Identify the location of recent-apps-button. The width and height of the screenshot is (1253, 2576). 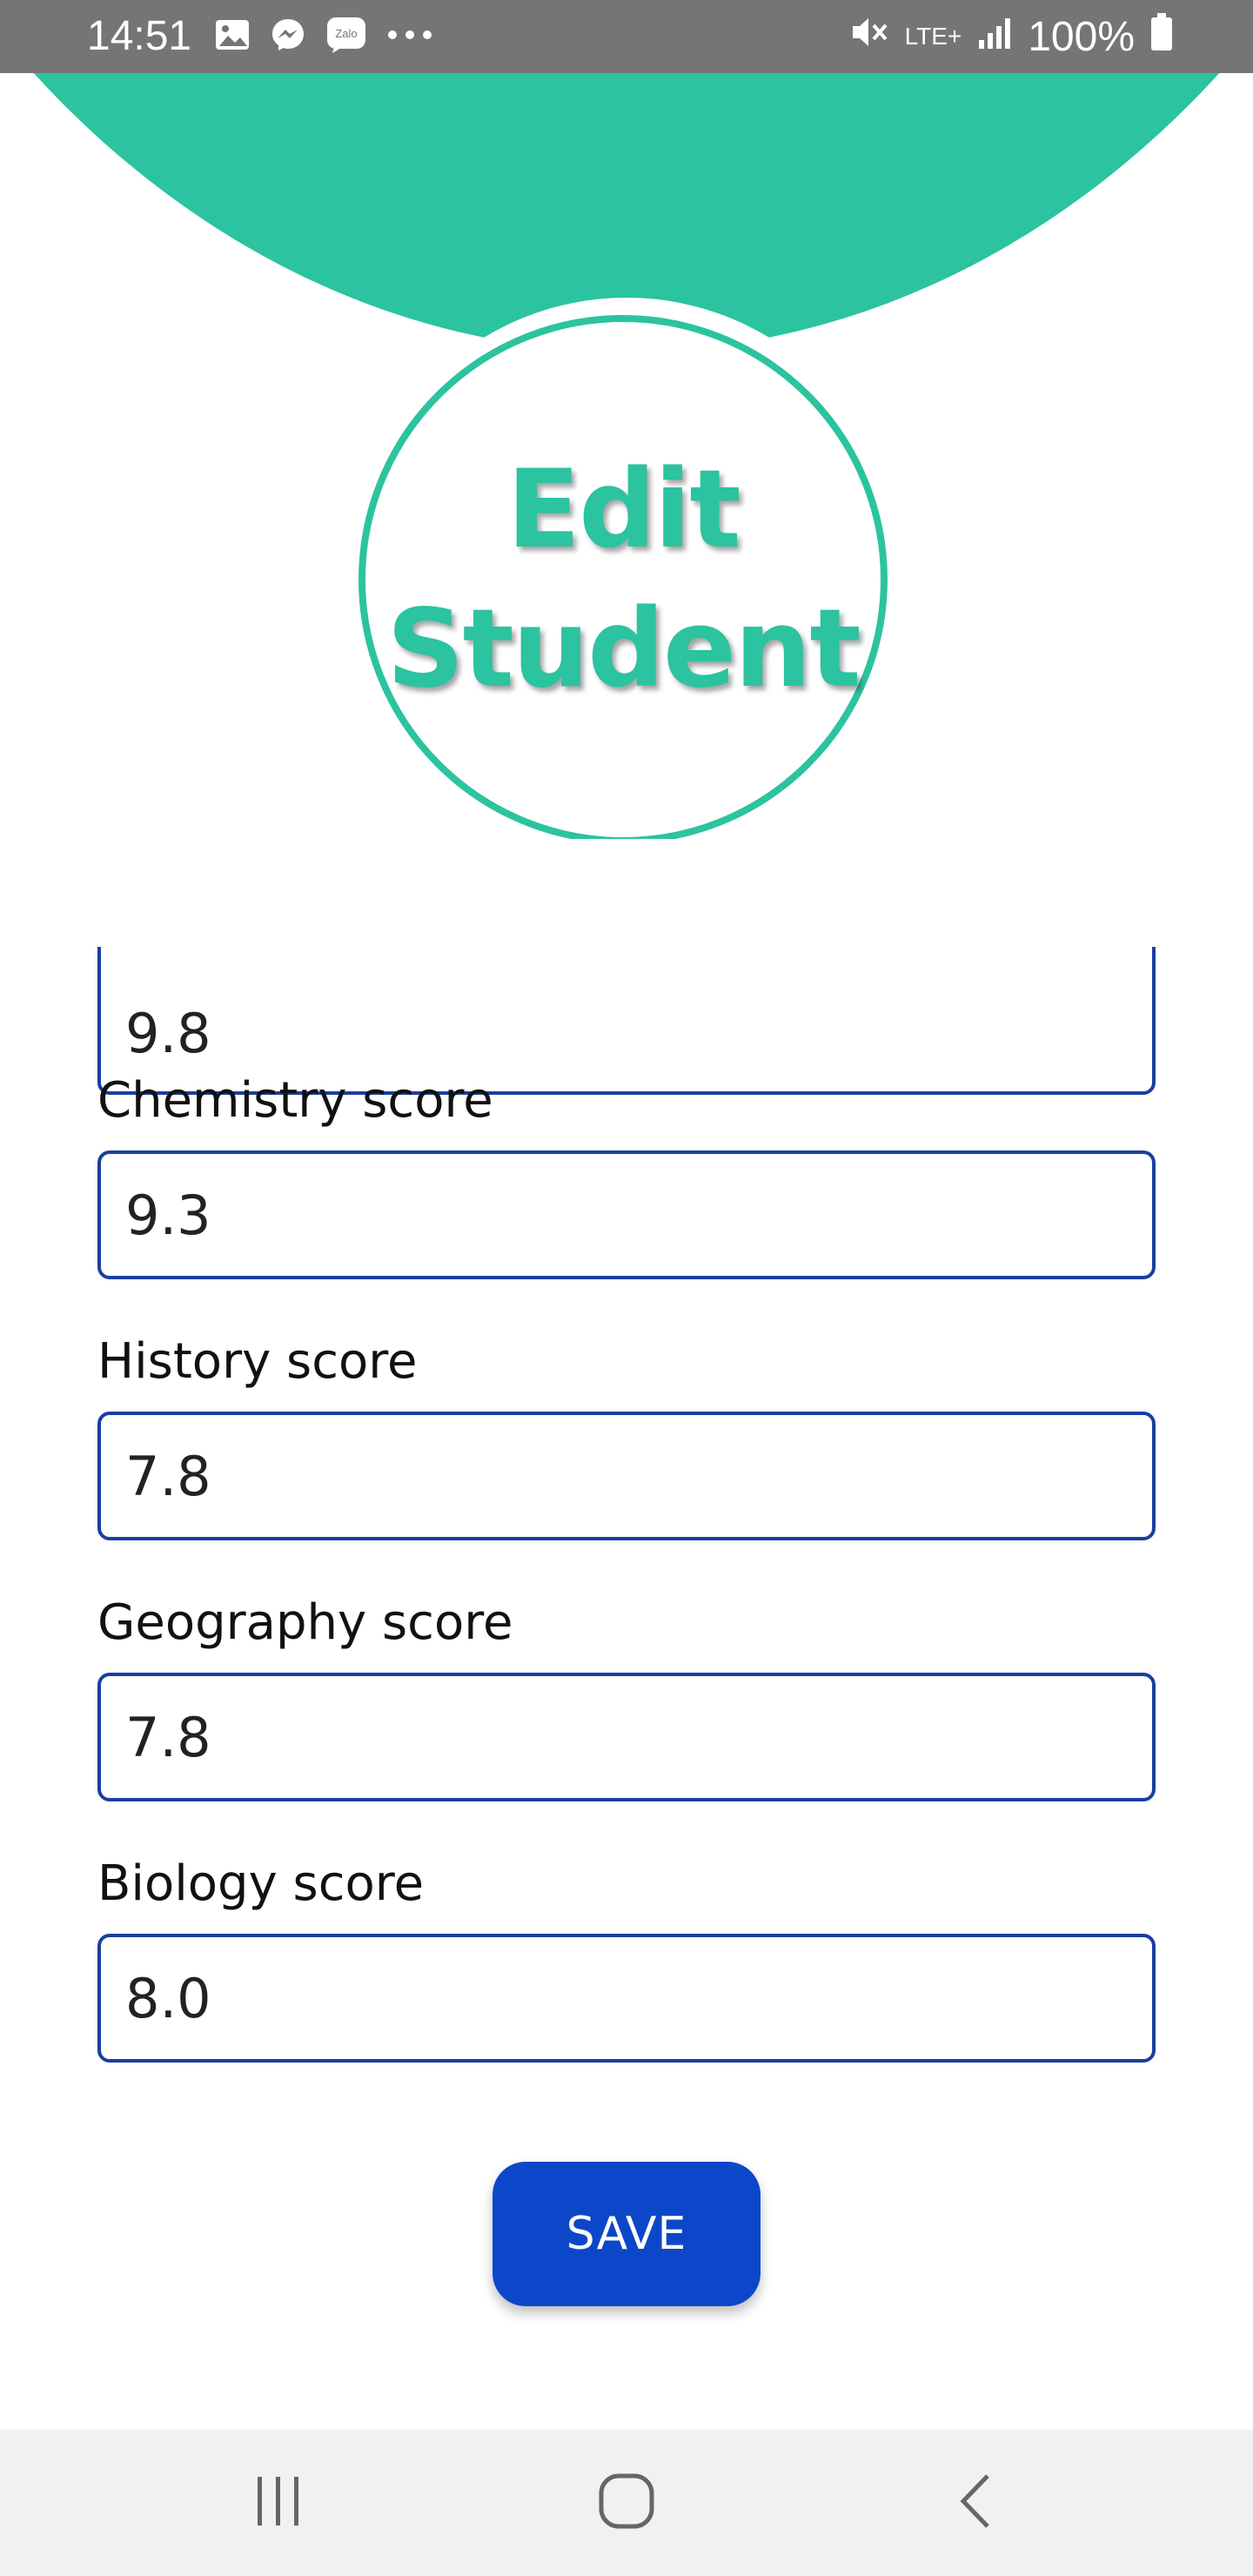
(278, 2503).